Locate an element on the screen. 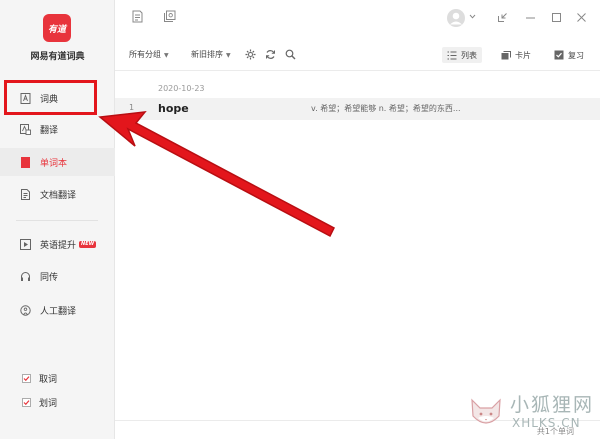 This screenshot has width=600, height=439. watermark: 小狐狸网 XHLKS.CN is located at coordinates (533, 412).